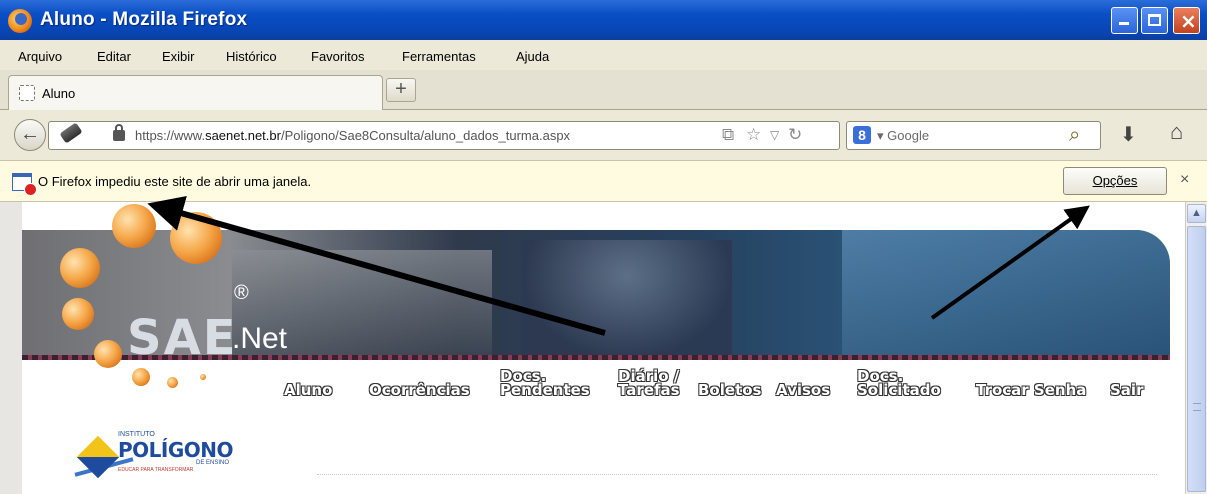 The height and width of the screenshot is (494, 1207). I want to click on vertical-scrollbar: ▲, so click(1196, 348).